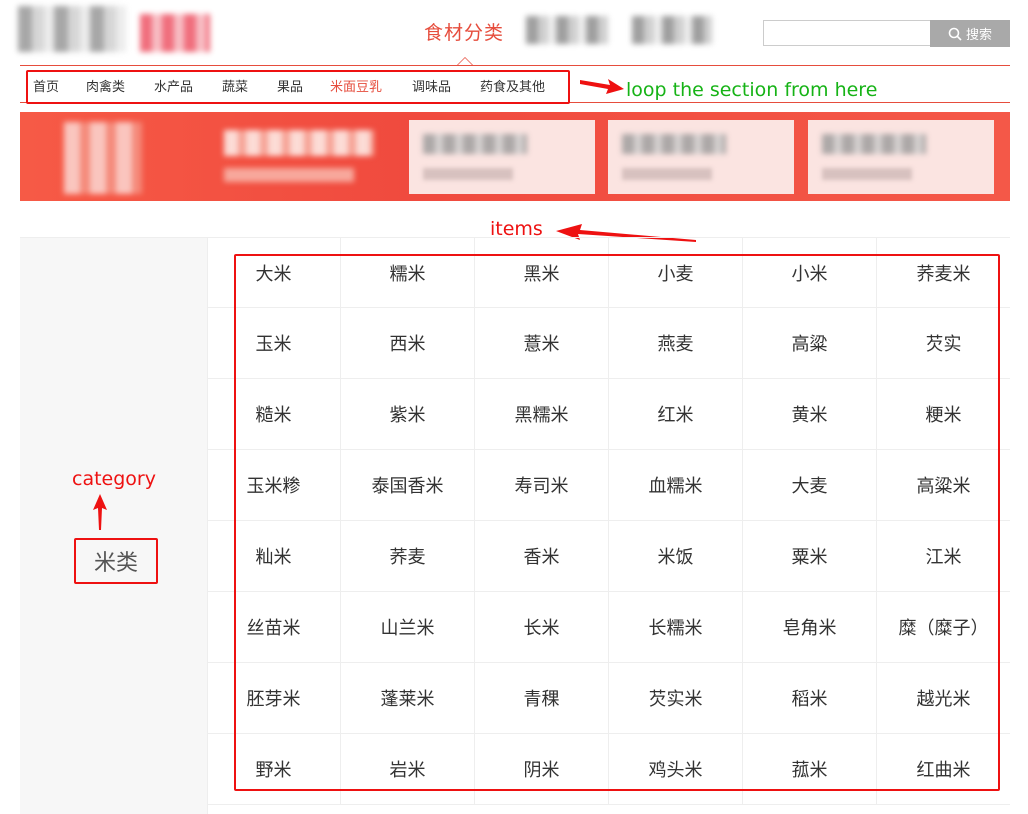  I want to click on grid-item: 紫米, so click(408, 414).